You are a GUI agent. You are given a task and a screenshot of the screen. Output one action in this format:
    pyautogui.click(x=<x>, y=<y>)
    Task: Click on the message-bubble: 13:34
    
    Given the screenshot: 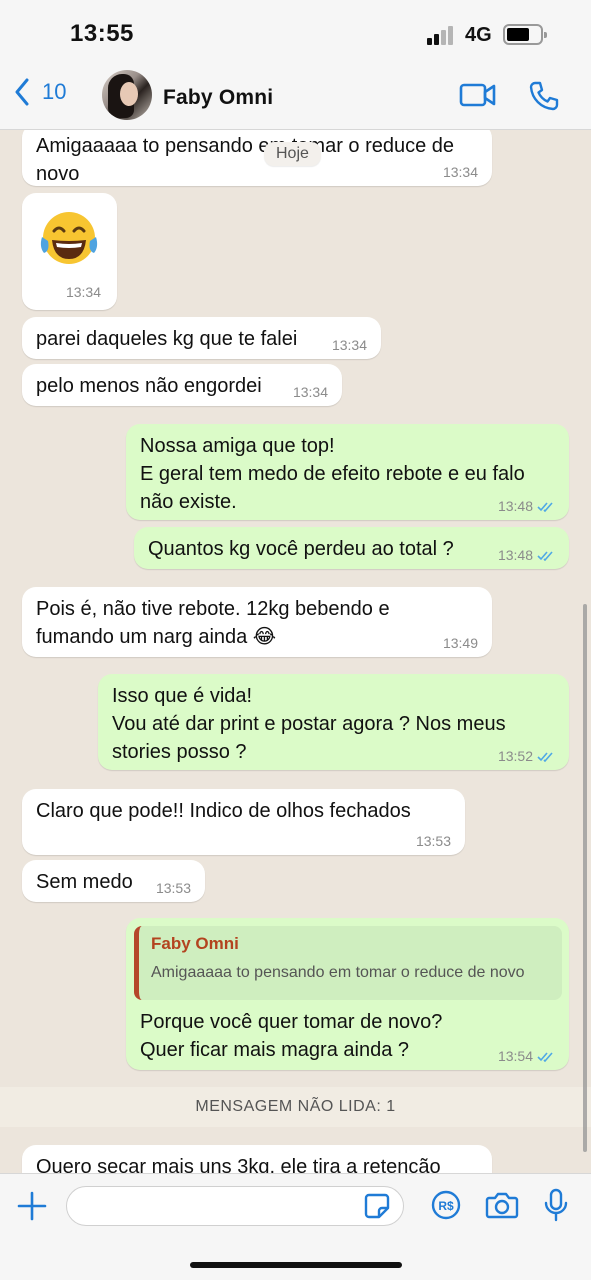 What is the action you would take?
    pyautogui.click(x=69, y=251)
    